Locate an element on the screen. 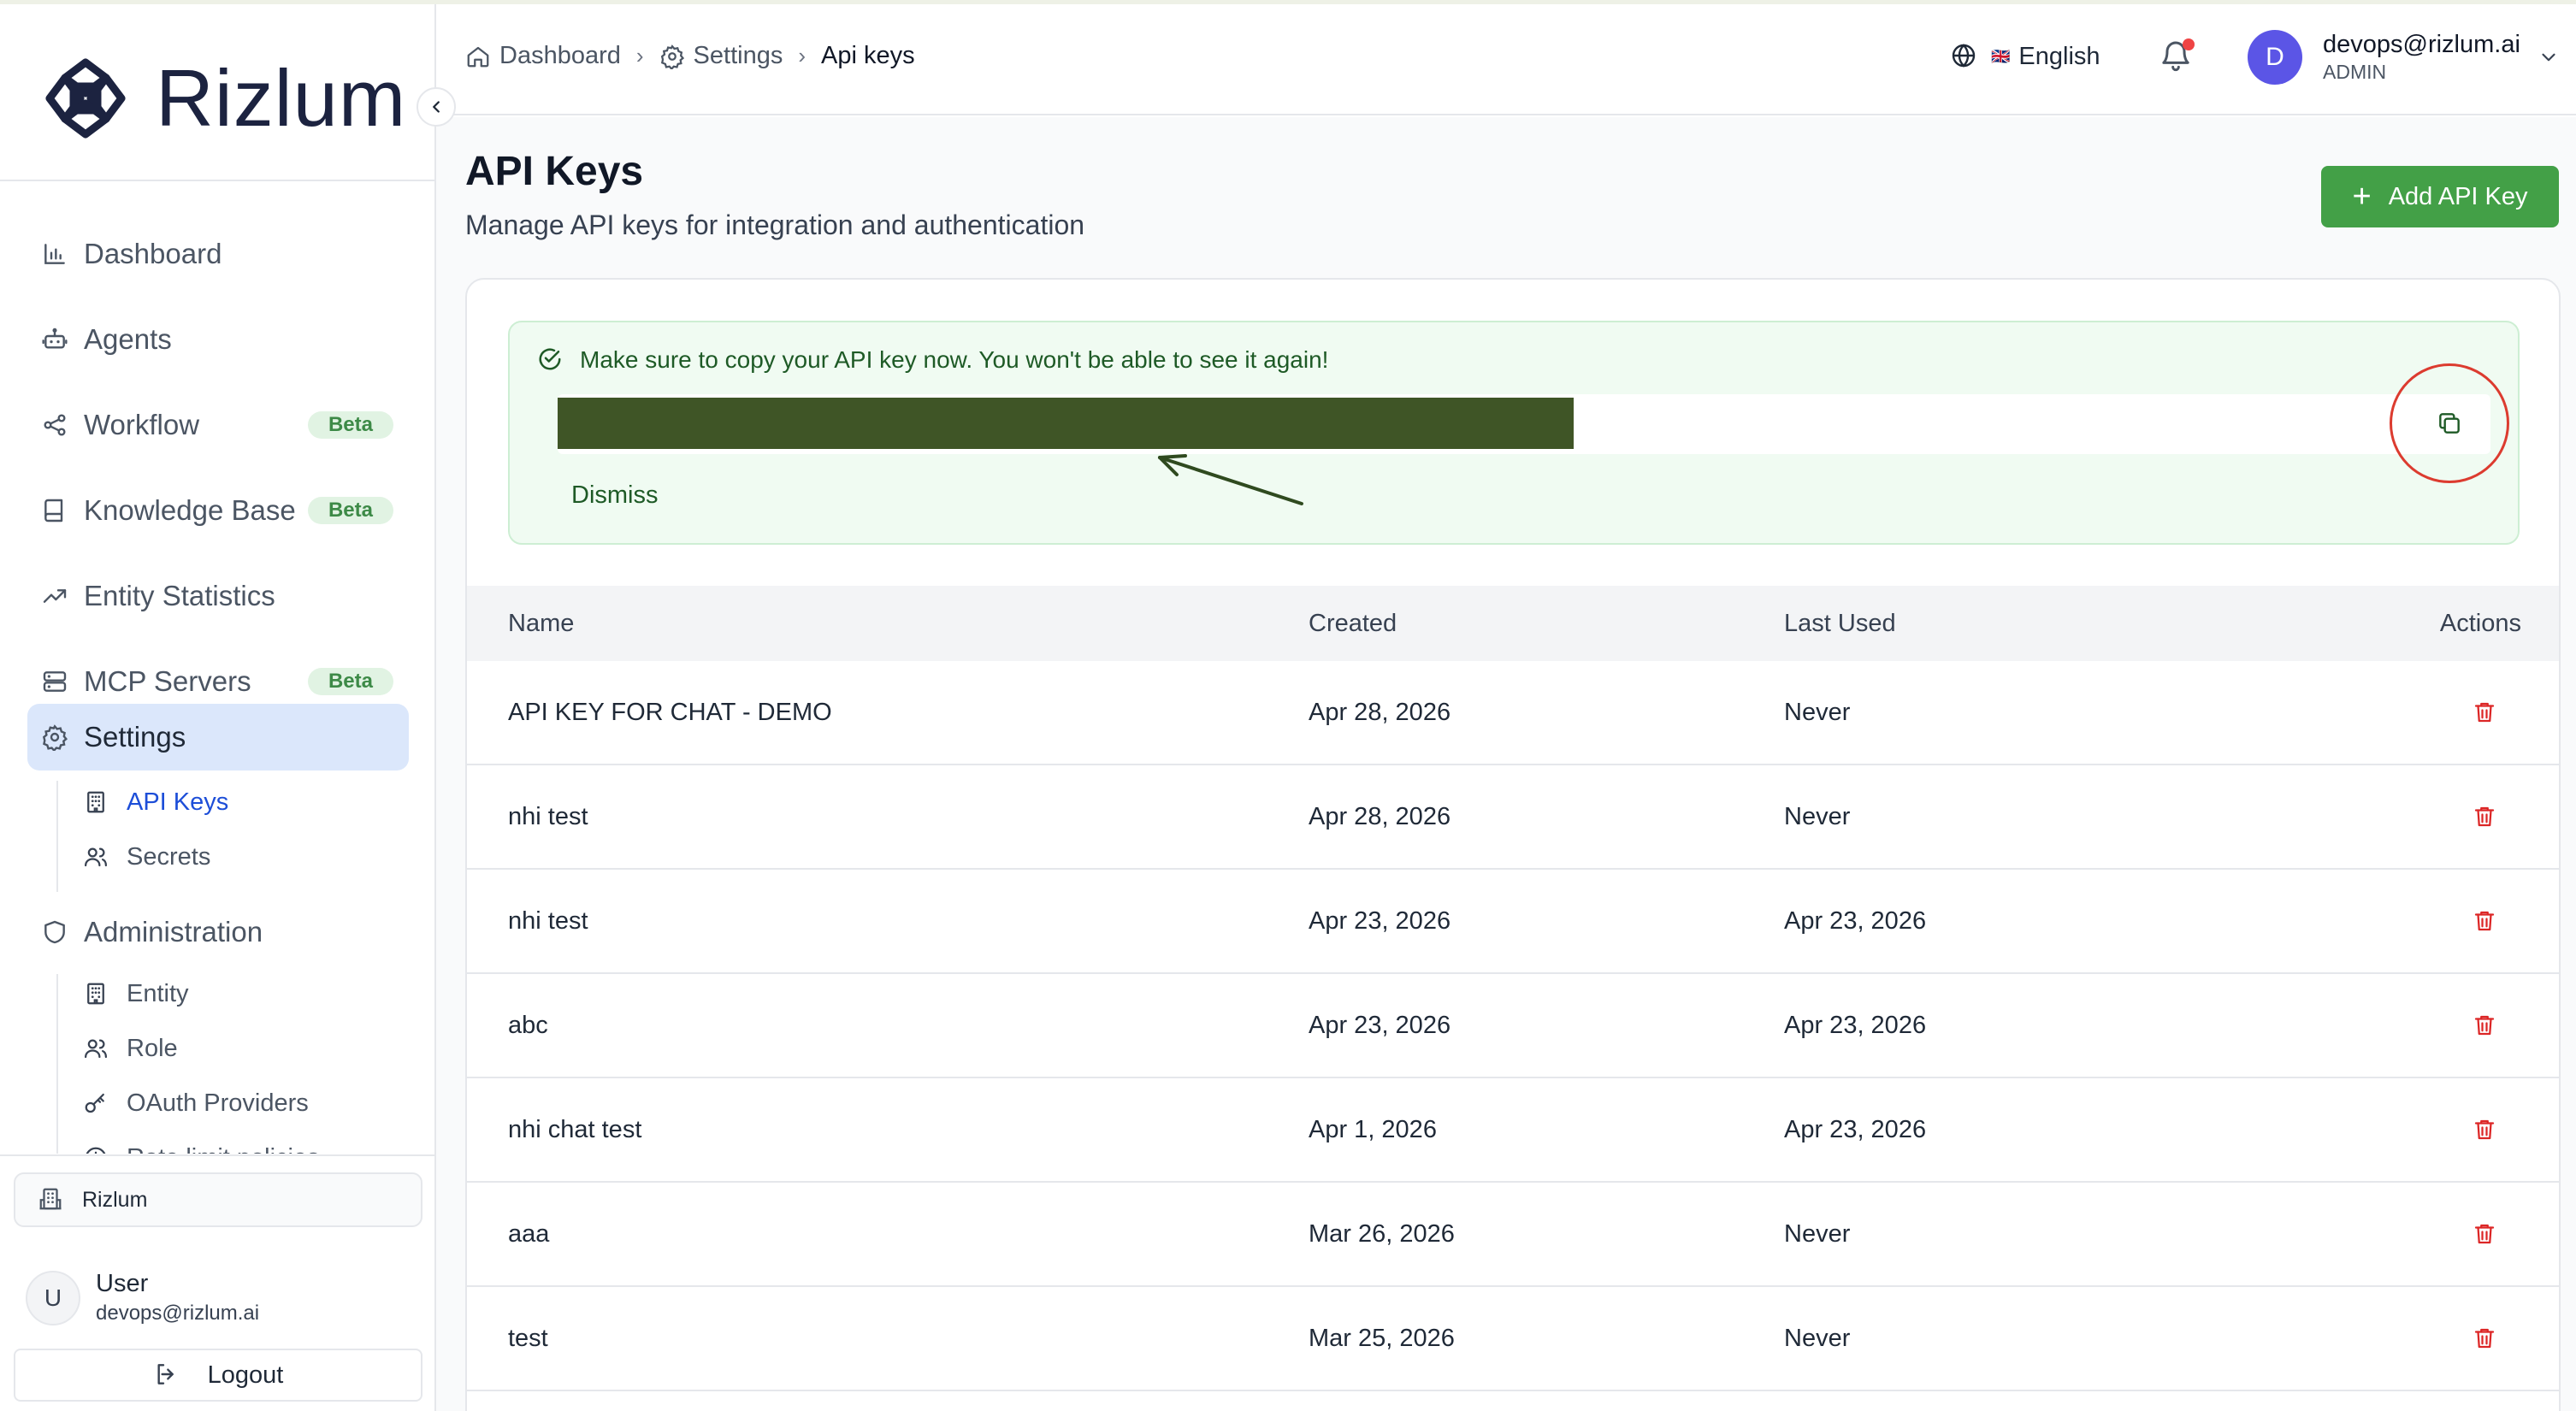 This screenshot has height=1411, width=2576. sidebar-item-agents: Agents is located at coordinates (218, 339).